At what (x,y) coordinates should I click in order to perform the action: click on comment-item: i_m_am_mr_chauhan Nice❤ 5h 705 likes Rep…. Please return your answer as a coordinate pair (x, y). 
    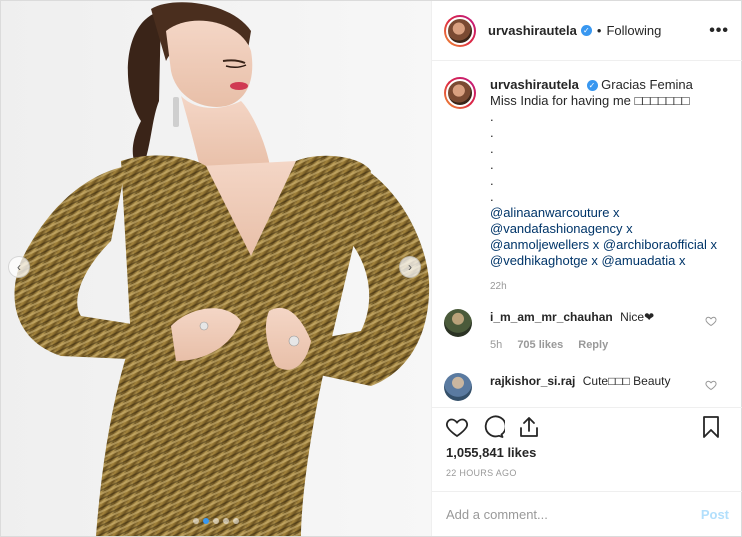
    Looking at the image, I should click on (587, 331).